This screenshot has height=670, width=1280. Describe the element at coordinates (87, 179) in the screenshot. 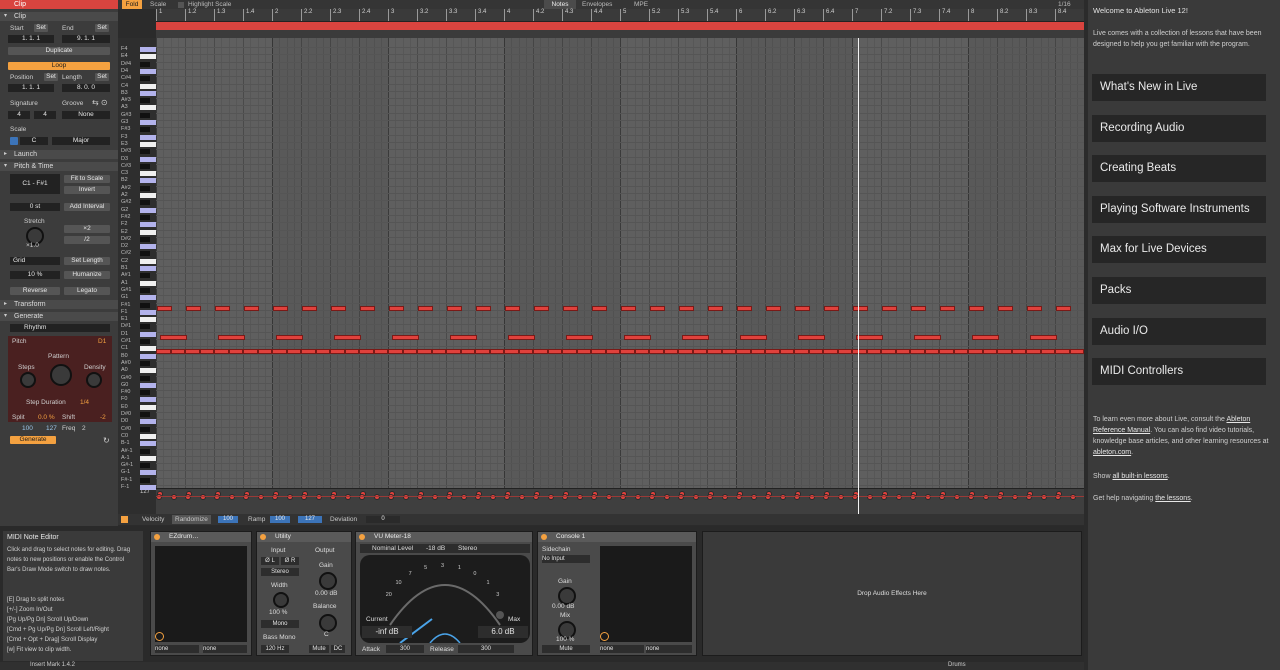

I see `fit-to-scale-button: Fit to Scale` at that location.